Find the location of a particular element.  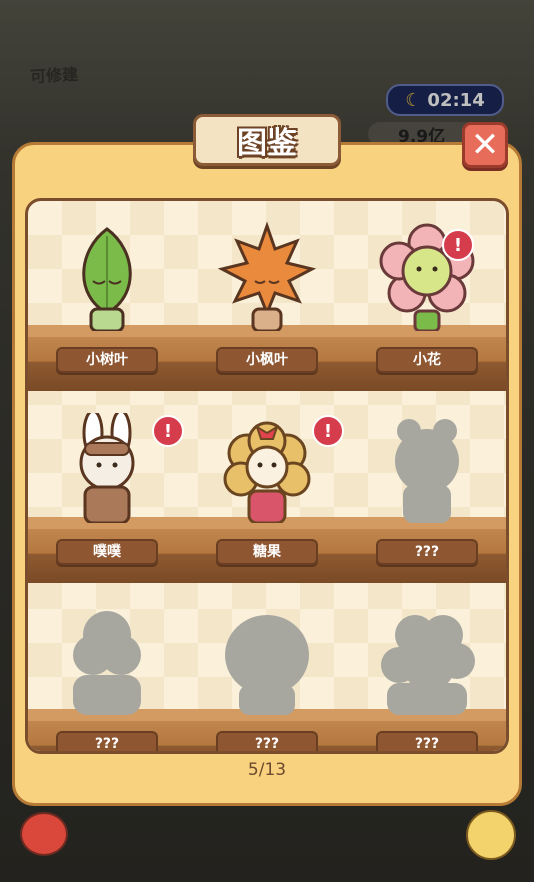

close-button: ✕ is located at coordinates (485, 145).